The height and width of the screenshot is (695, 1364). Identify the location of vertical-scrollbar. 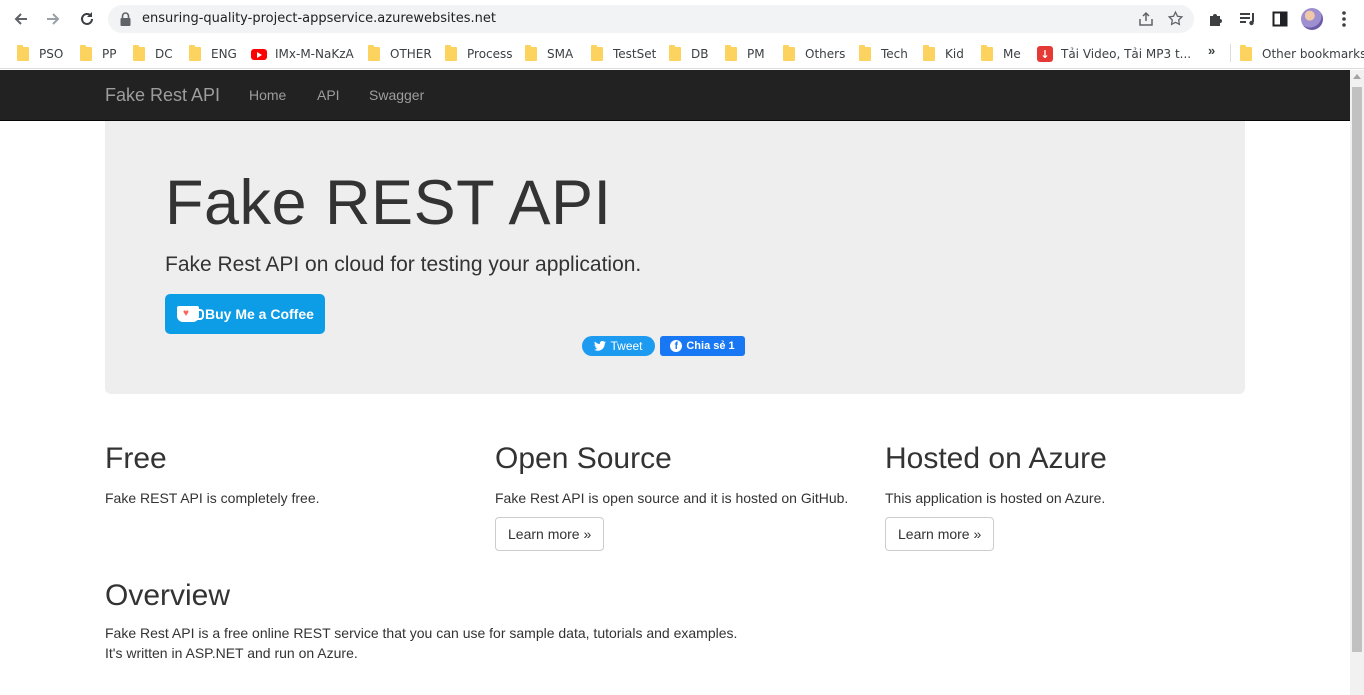
(1357, 382).